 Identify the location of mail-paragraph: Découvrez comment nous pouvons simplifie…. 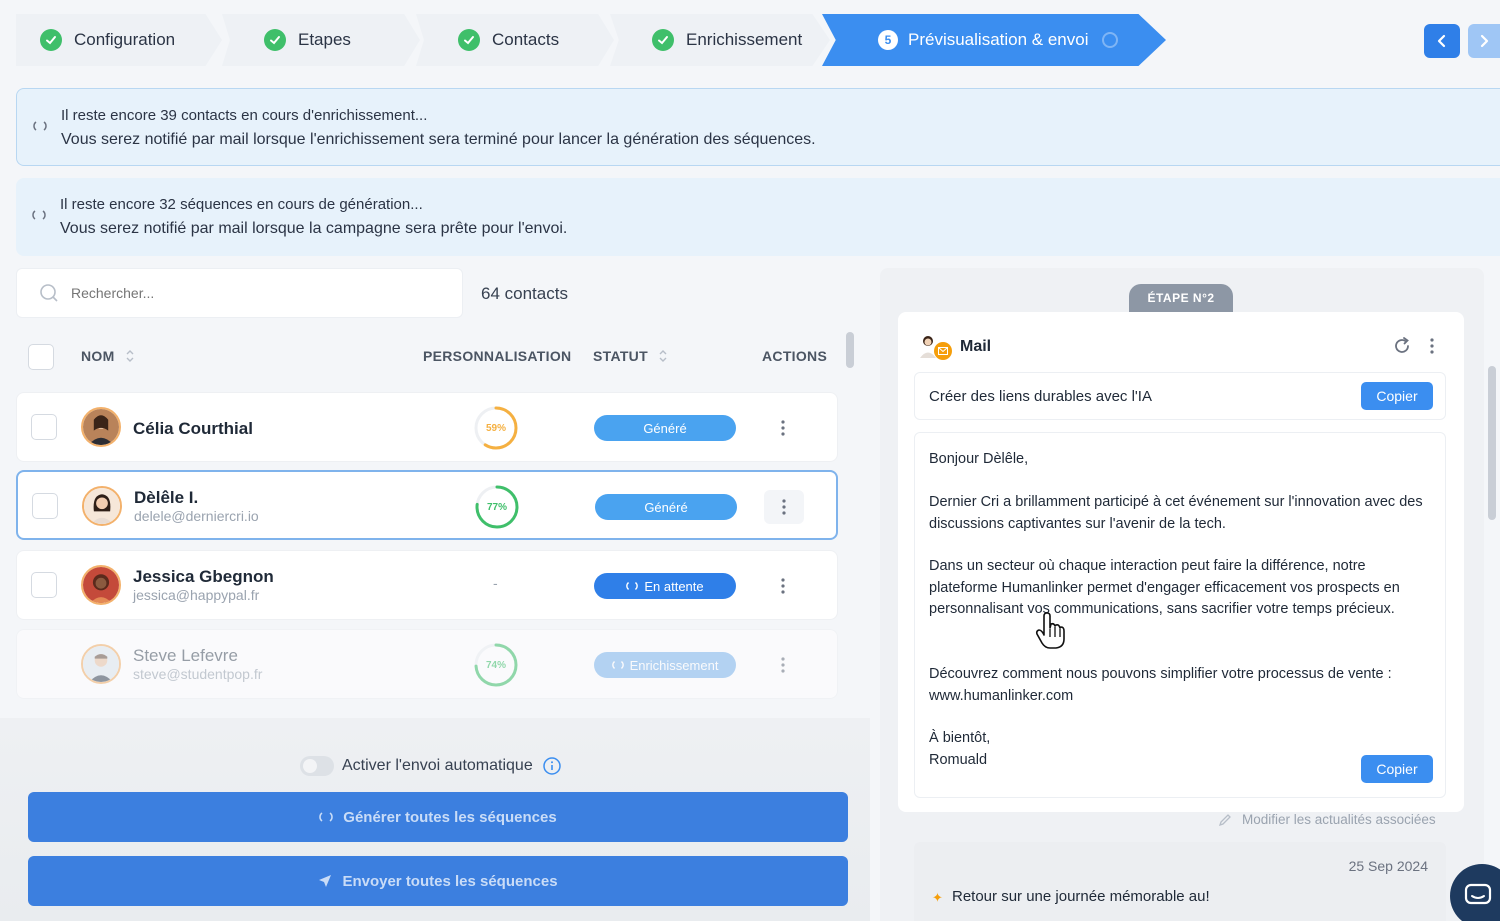
(1160, 685).